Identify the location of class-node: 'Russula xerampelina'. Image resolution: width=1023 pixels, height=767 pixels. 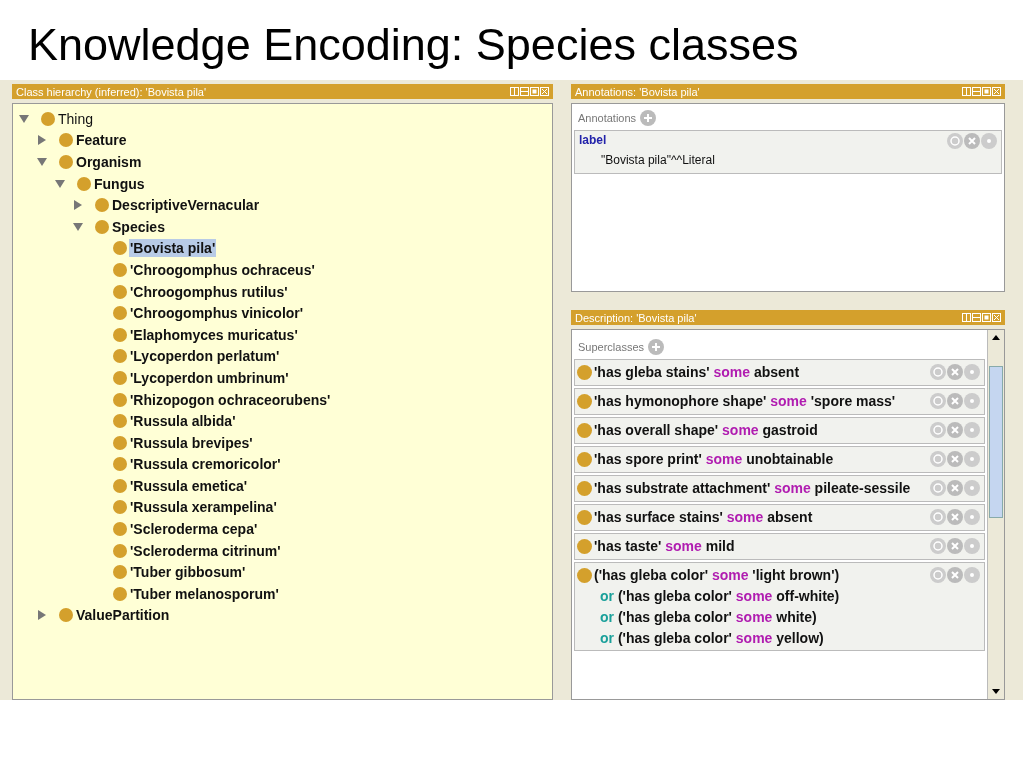
(203, 507).